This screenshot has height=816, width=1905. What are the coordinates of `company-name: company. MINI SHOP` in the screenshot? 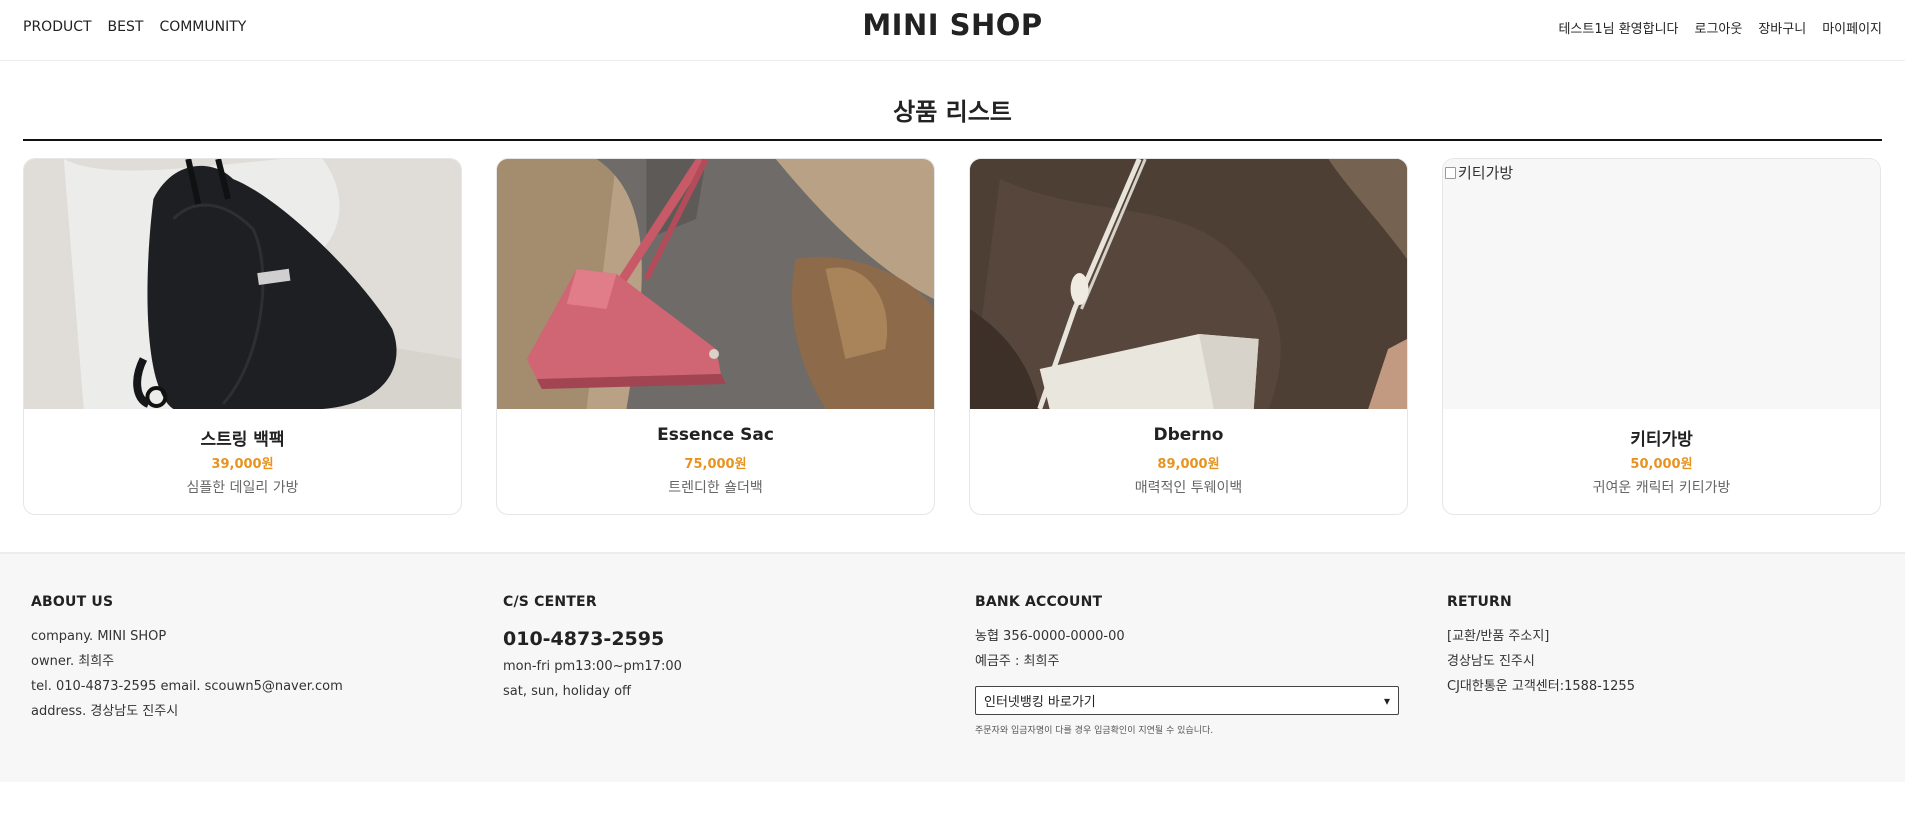 It's located at (99, 636).